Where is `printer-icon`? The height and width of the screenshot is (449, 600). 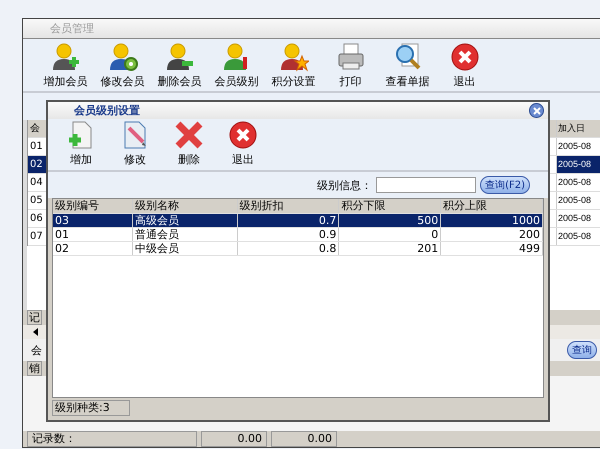
printer-icon is located at coordinates (351, 57).